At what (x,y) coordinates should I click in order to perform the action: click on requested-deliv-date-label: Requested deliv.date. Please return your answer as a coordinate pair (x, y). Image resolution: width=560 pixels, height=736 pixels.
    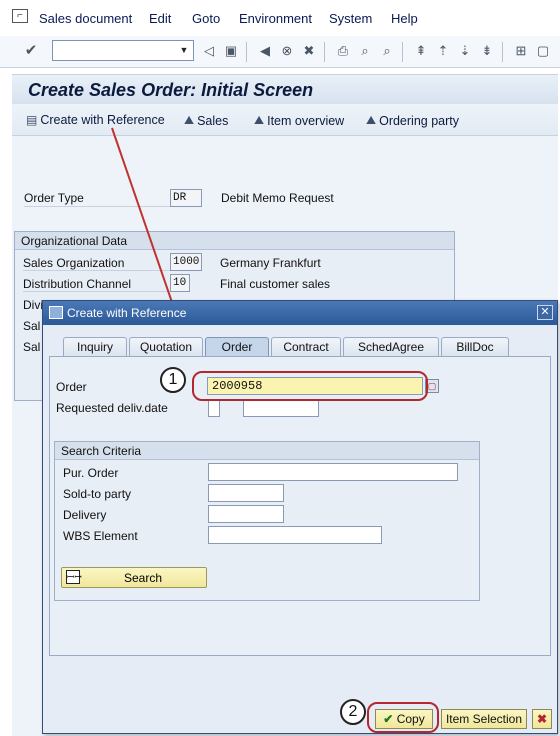
    Looking at the image, I should click on (112, 408).